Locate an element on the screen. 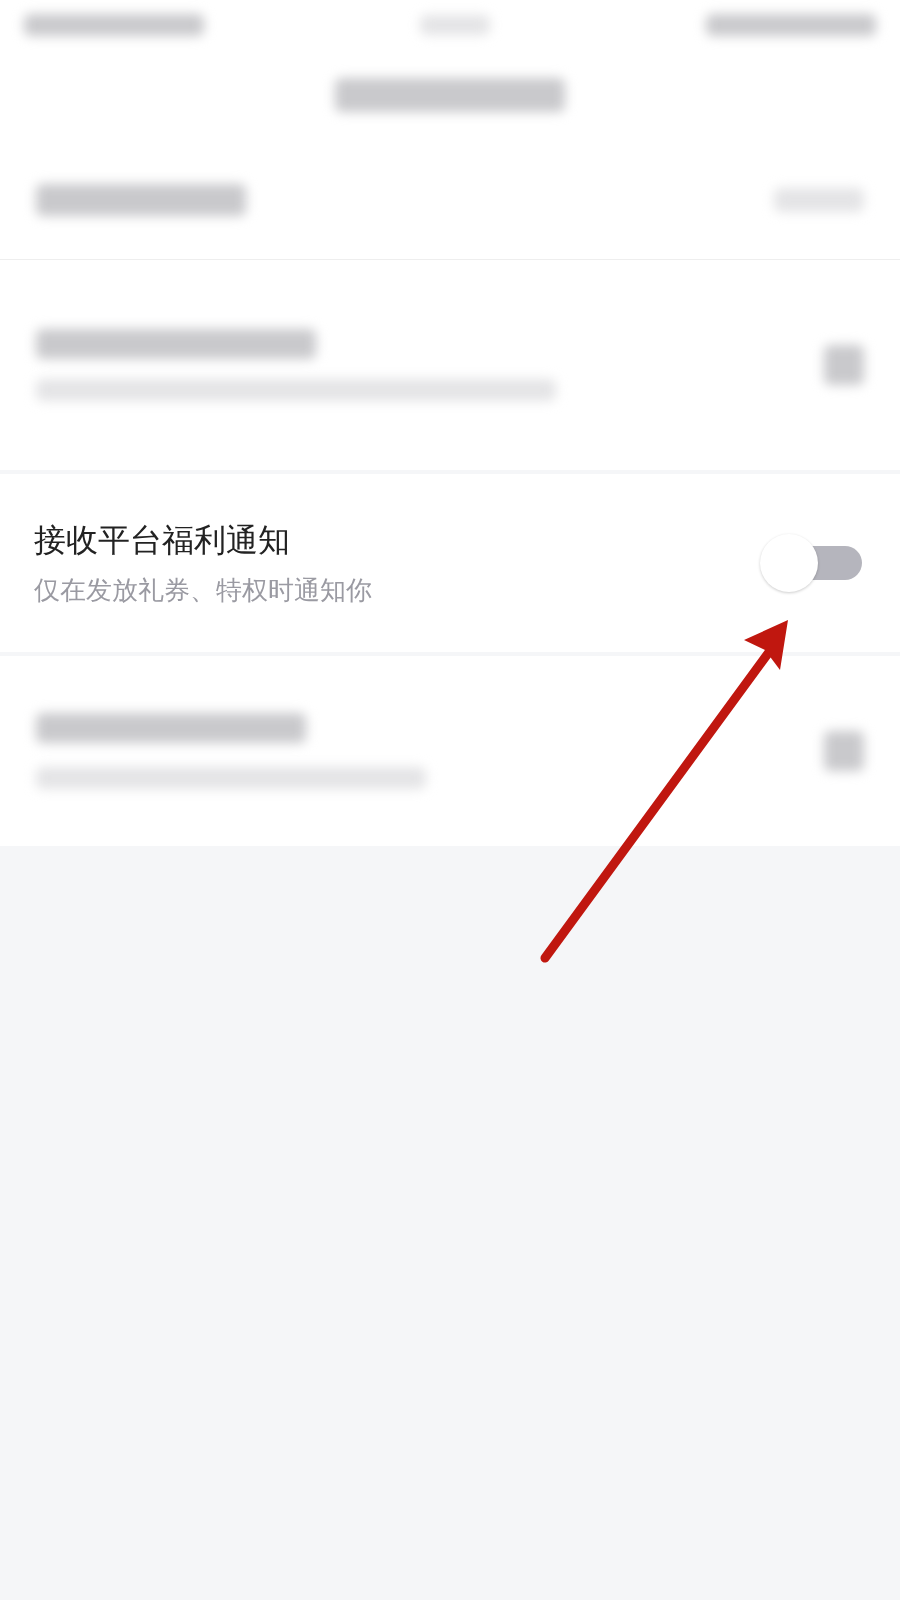 The image size is (900, 1600). setting-description: 仅在发放礼券、特权时通知你 is located at coordinates (203, 590).